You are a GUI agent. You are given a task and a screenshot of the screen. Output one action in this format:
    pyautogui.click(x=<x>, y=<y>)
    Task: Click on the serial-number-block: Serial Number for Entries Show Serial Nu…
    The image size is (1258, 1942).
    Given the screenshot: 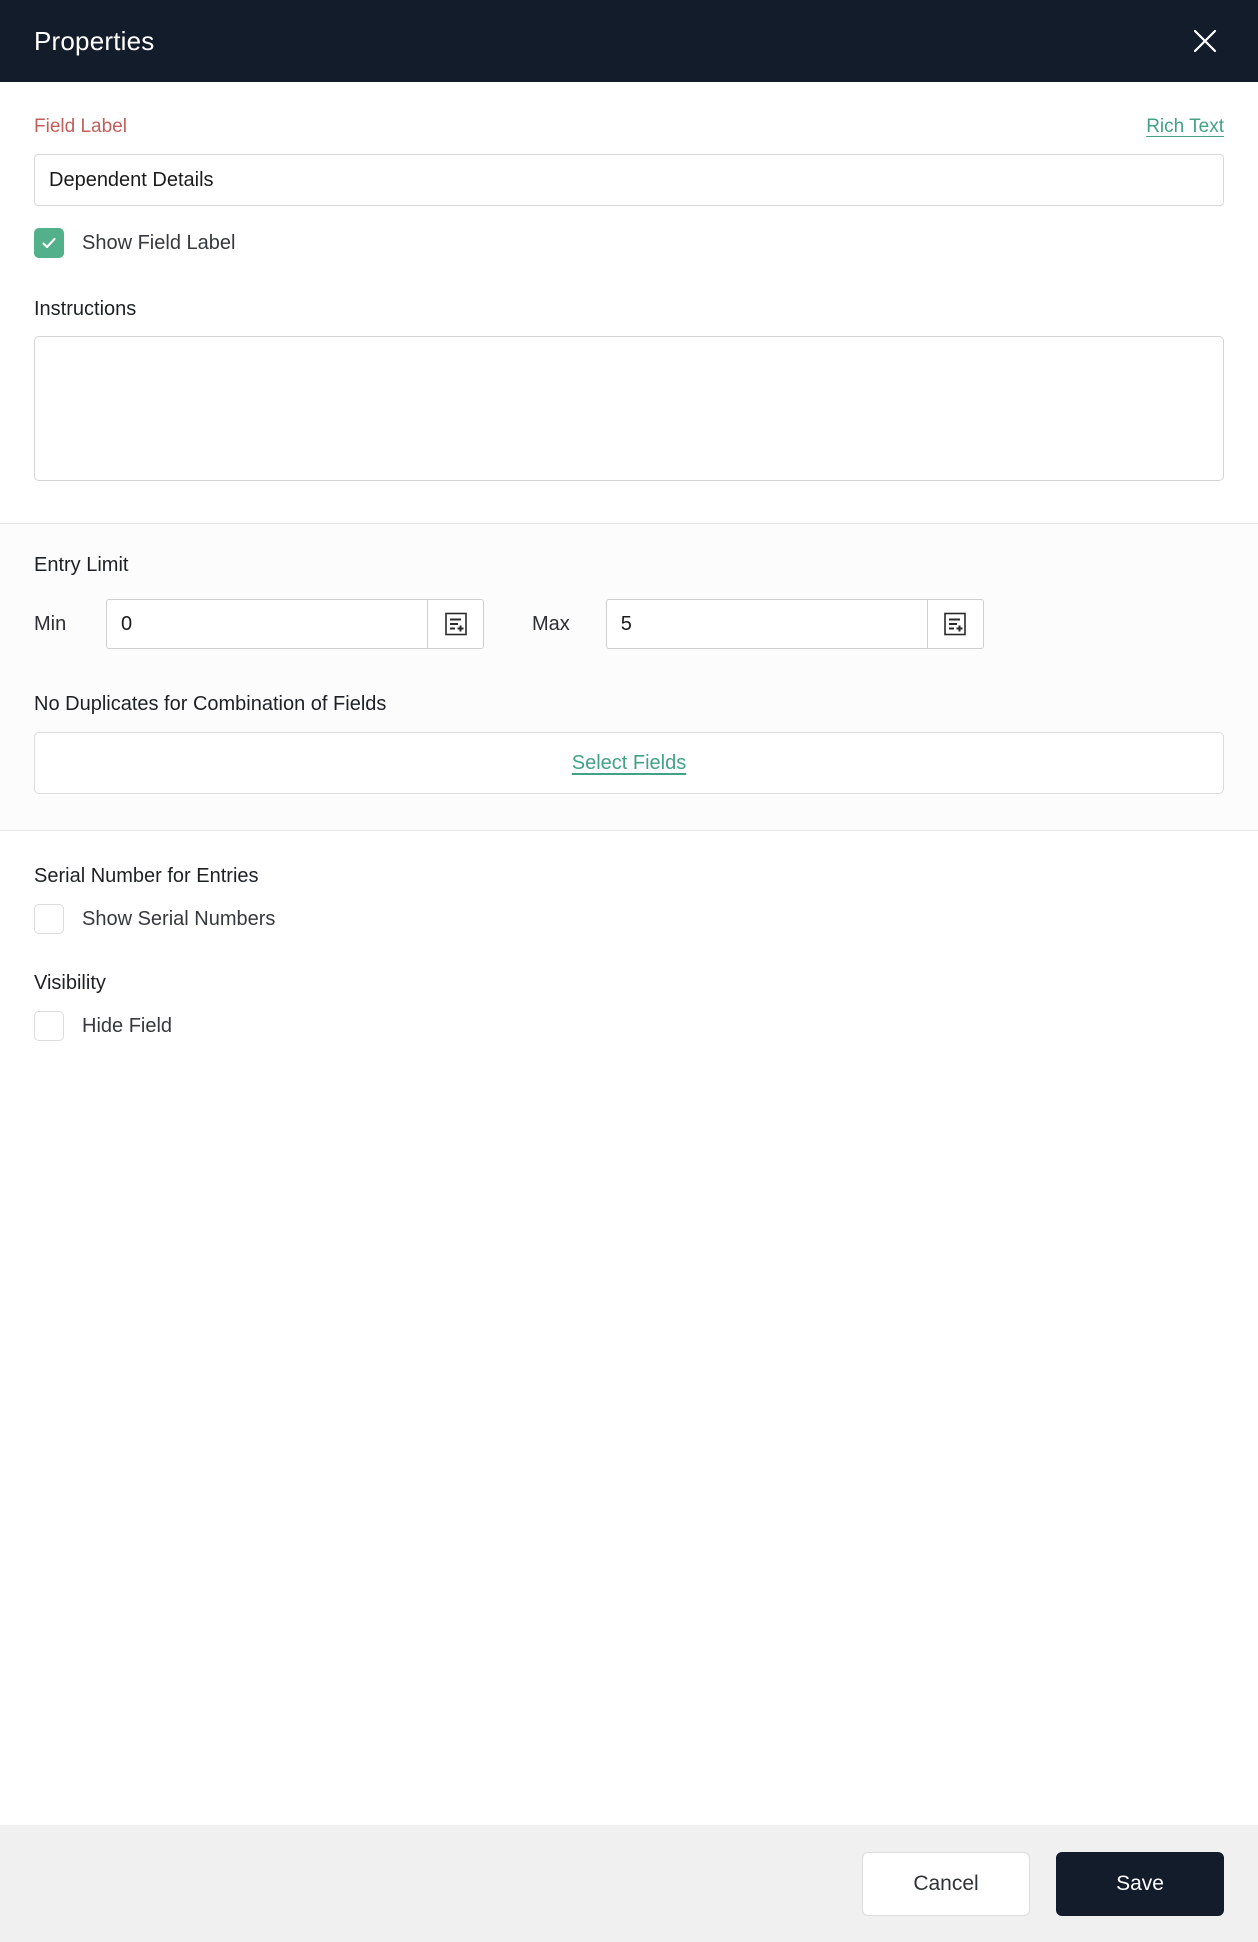 What is the action you would take?
    pyautogui.click(x=629, y=899)
    